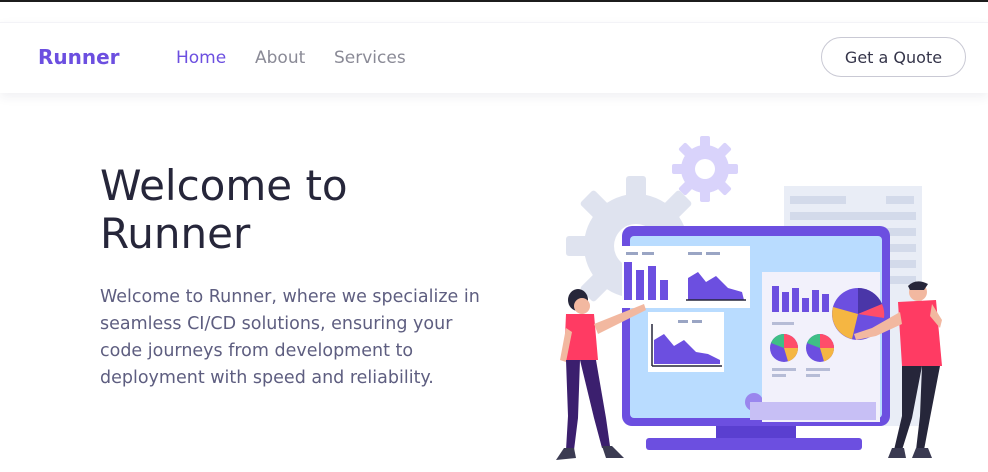 This screenshot has width=988, height=472. I want to click on gear-icon, so click(705, 169).